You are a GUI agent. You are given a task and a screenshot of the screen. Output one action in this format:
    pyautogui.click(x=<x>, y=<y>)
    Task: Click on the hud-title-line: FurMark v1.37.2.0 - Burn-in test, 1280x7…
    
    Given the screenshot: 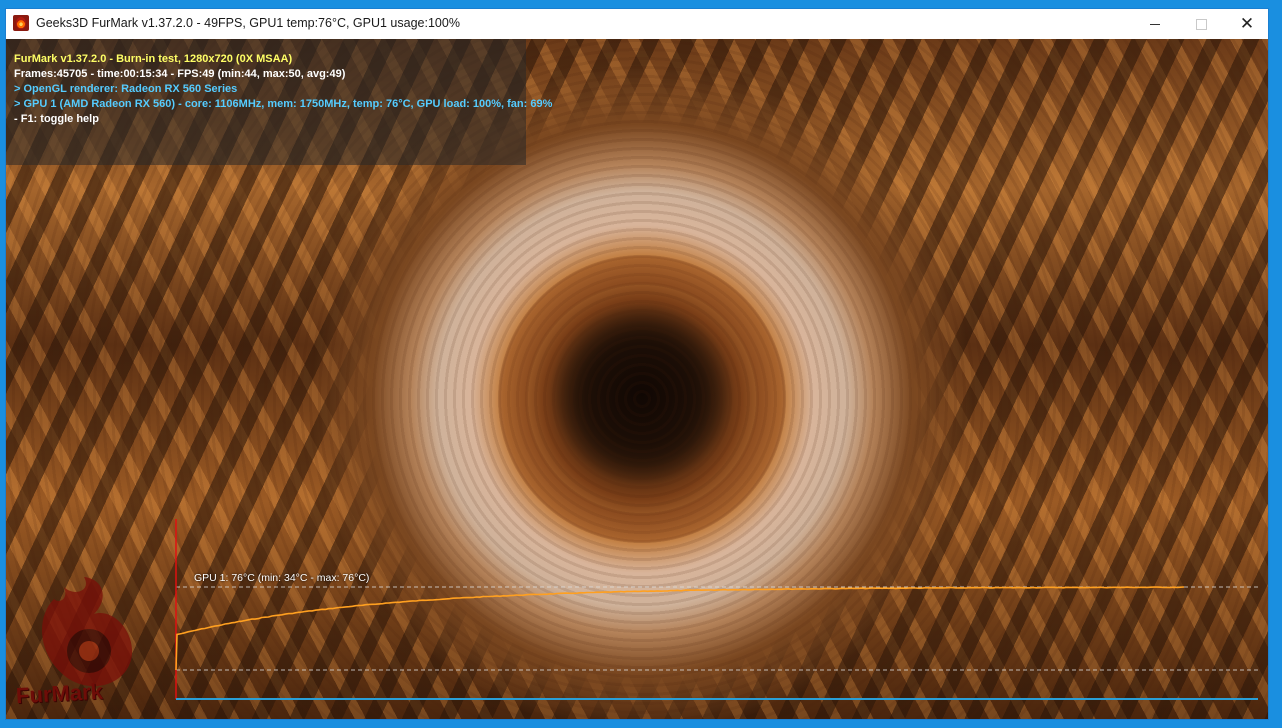 What is the action you would take?
    pyautogui.click(x=153, y=59)
    